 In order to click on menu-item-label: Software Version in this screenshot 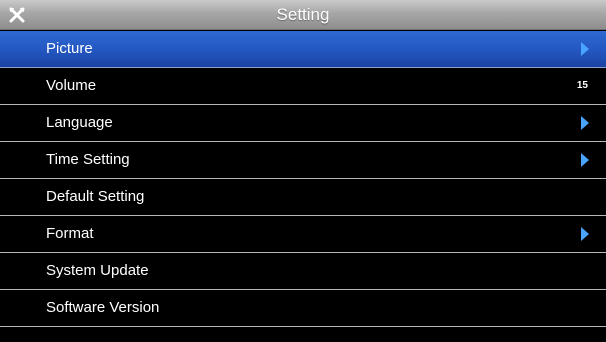, I will do `click(103, 307)`.